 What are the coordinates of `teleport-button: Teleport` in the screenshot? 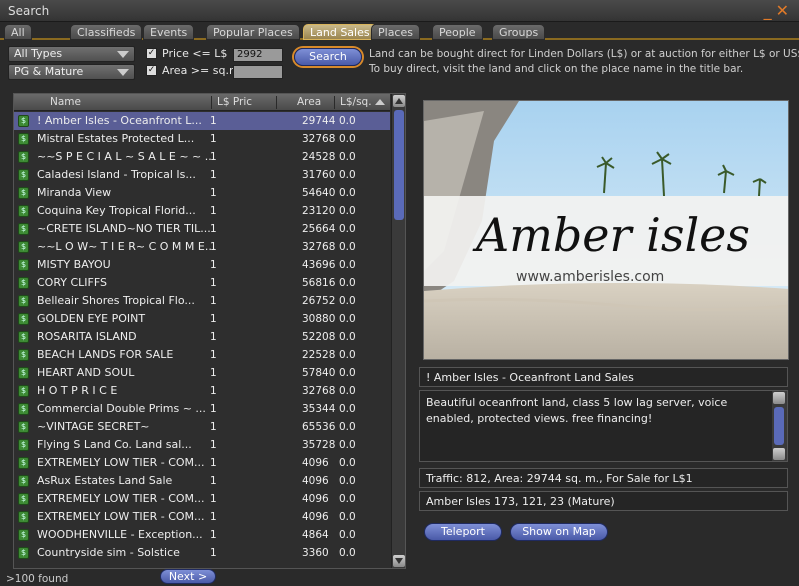 It's located at (463, 532).